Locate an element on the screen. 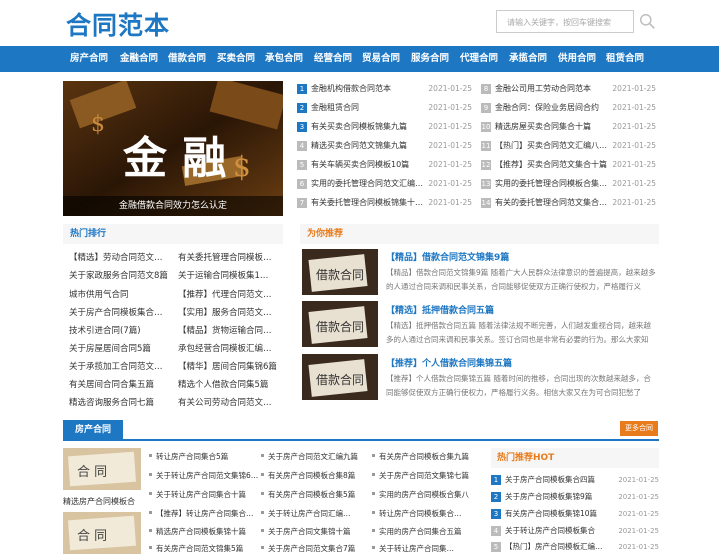 The height and width of the screenshot is (554, 719). bottom-link: 实用的房产合同模板合集八 is located at coordinates (431, 494).